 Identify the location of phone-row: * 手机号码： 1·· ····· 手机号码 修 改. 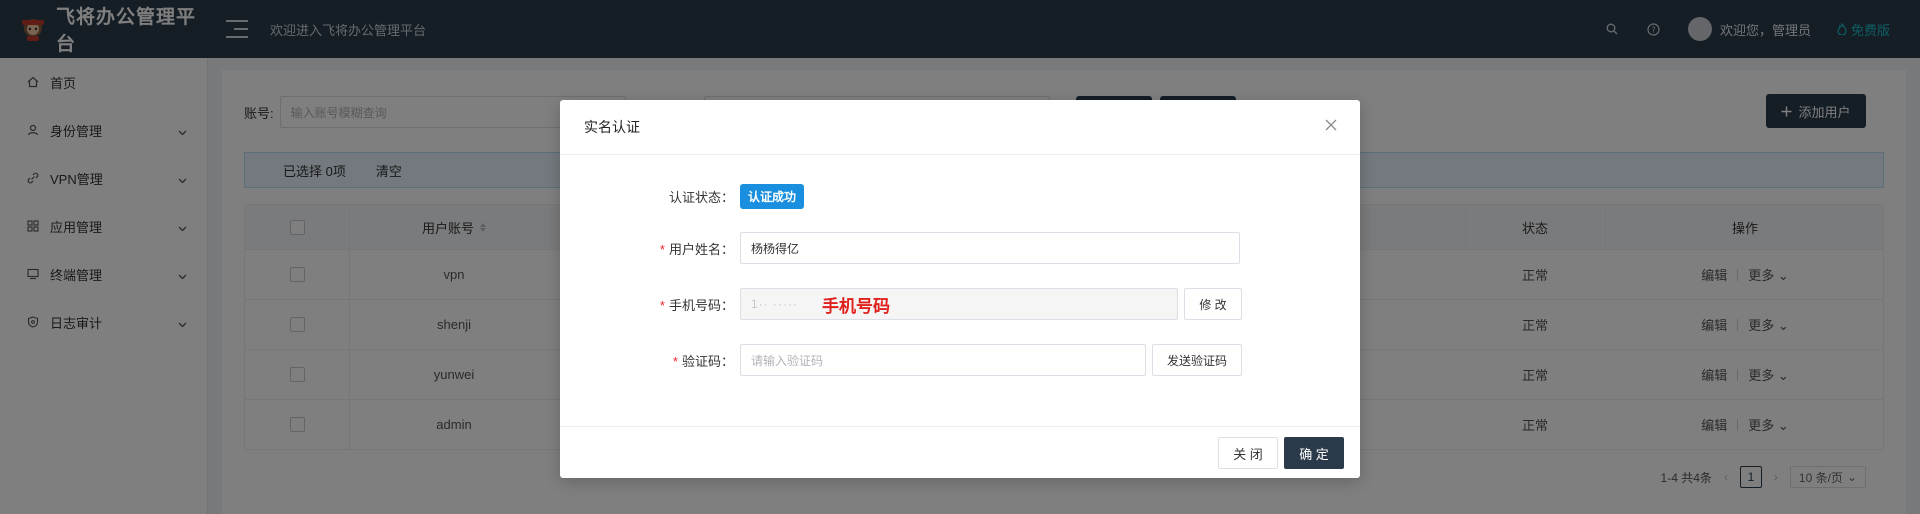
(901, 304).